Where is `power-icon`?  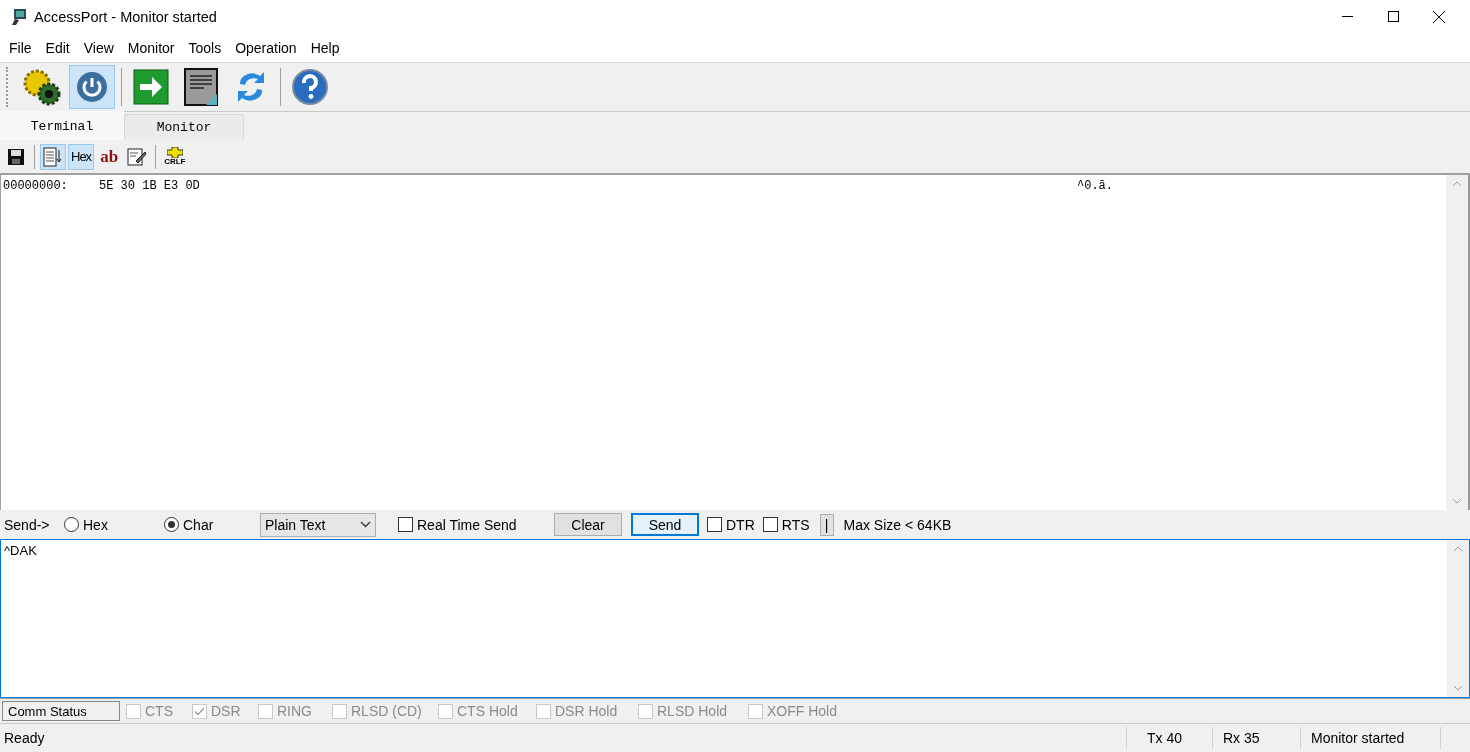
power-icon is located at coordinates (92, 87).